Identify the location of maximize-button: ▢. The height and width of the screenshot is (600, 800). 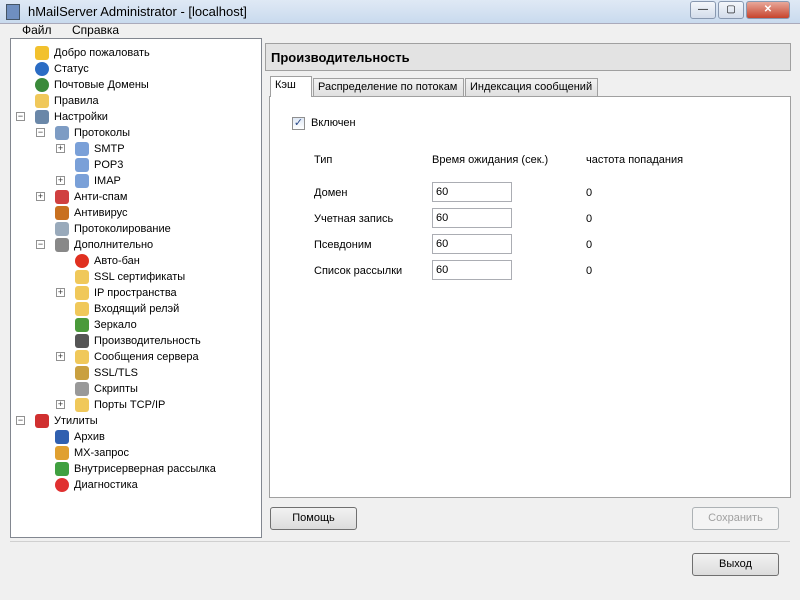
(731, 10).